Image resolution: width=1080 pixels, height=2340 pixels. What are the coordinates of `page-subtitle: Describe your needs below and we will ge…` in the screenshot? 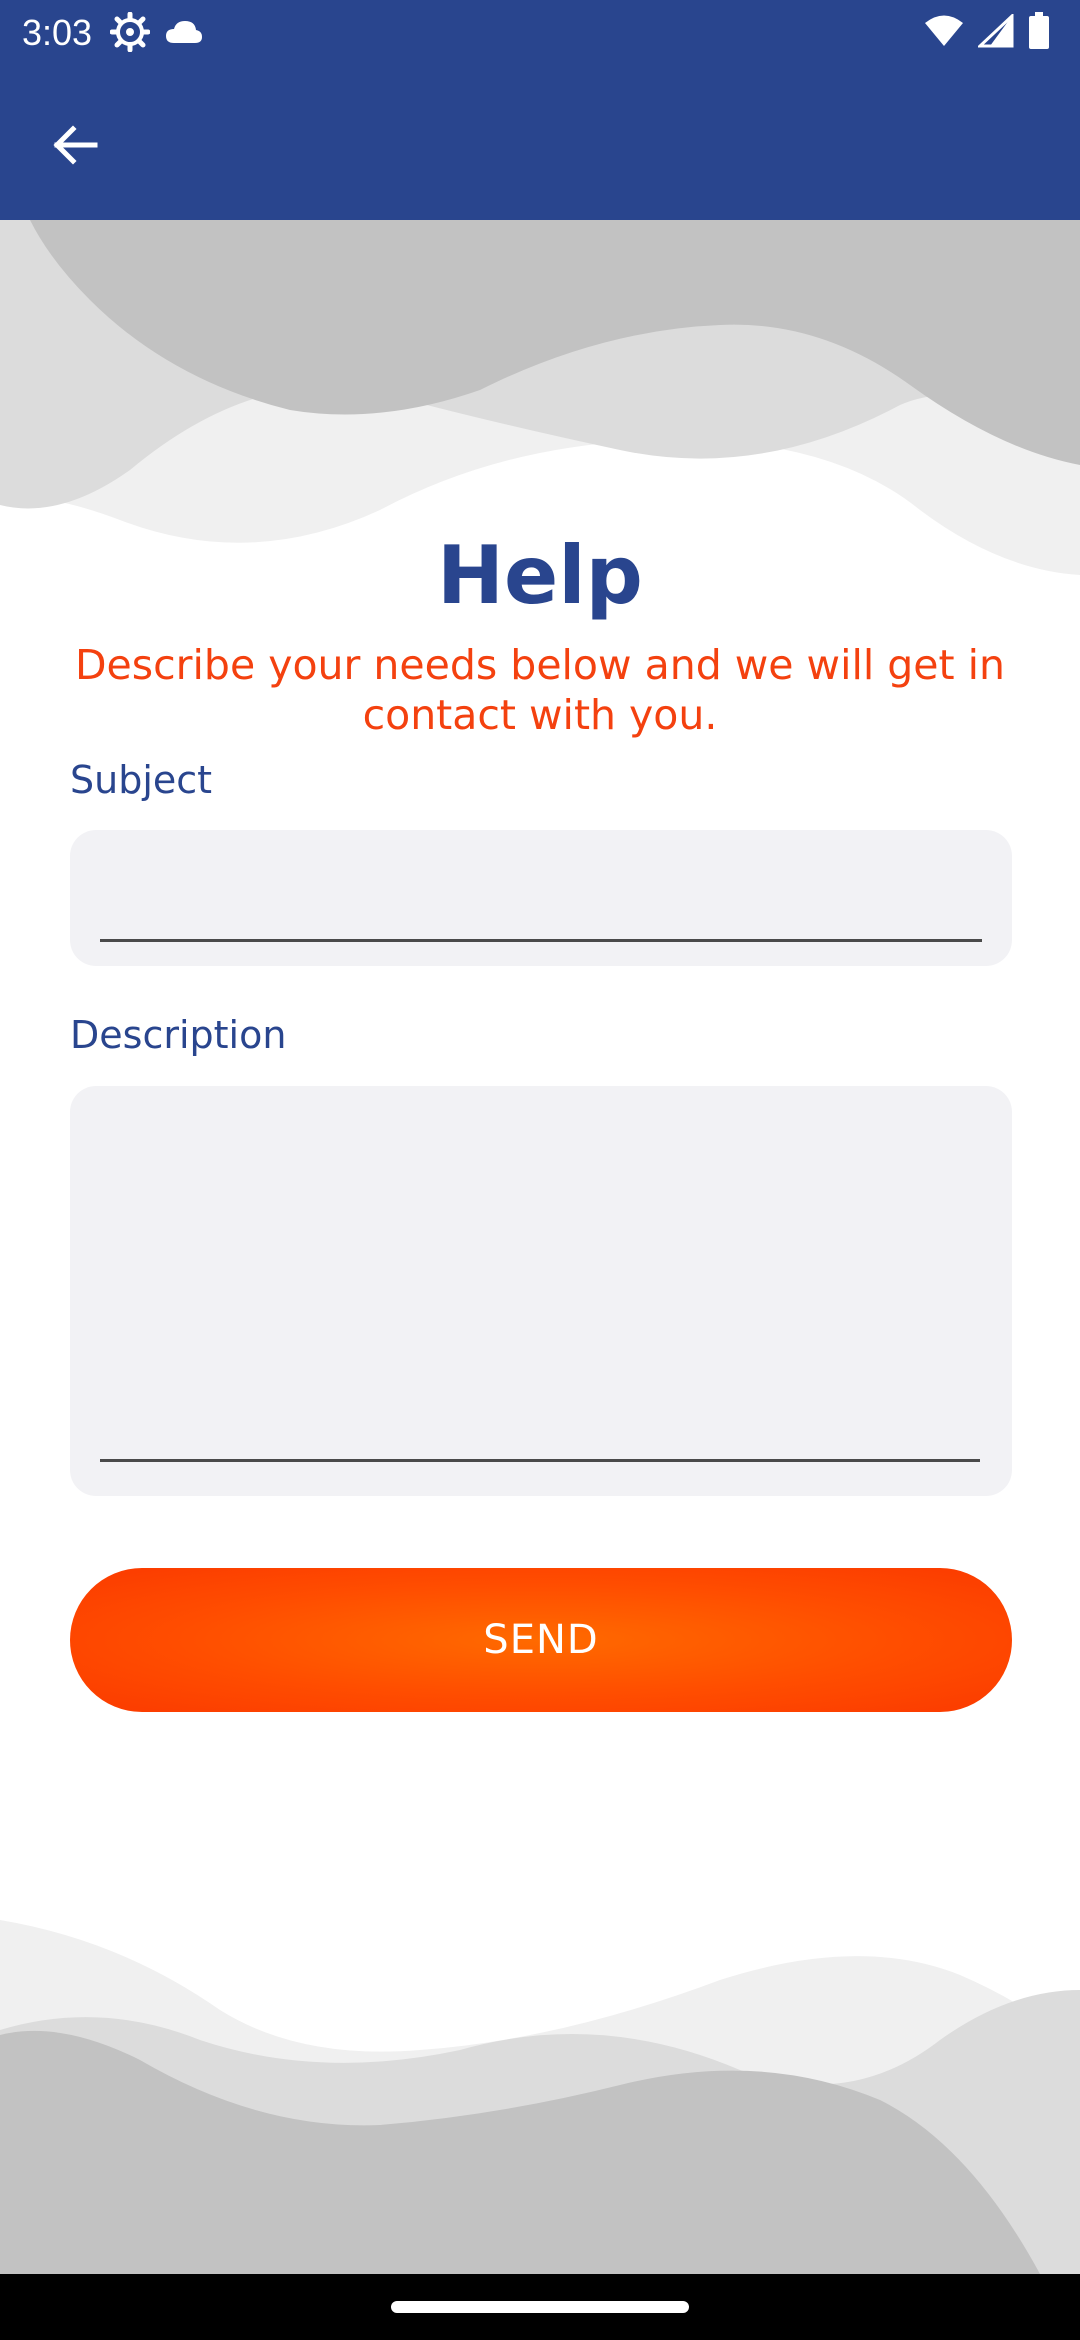 It's located at (540, 690).